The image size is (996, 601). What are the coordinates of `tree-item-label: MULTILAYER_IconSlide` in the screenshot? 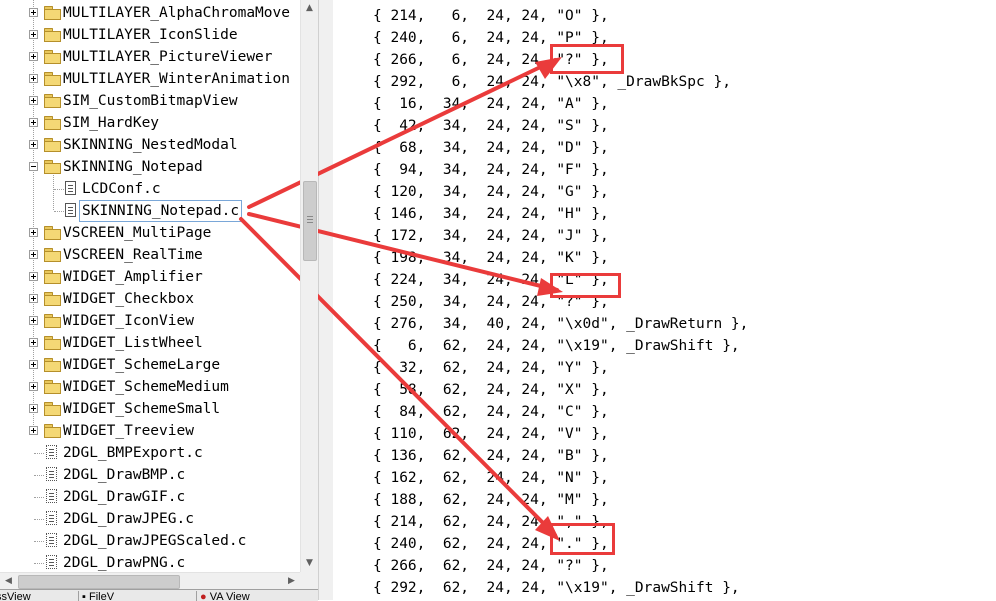 It's located at (150, 35).